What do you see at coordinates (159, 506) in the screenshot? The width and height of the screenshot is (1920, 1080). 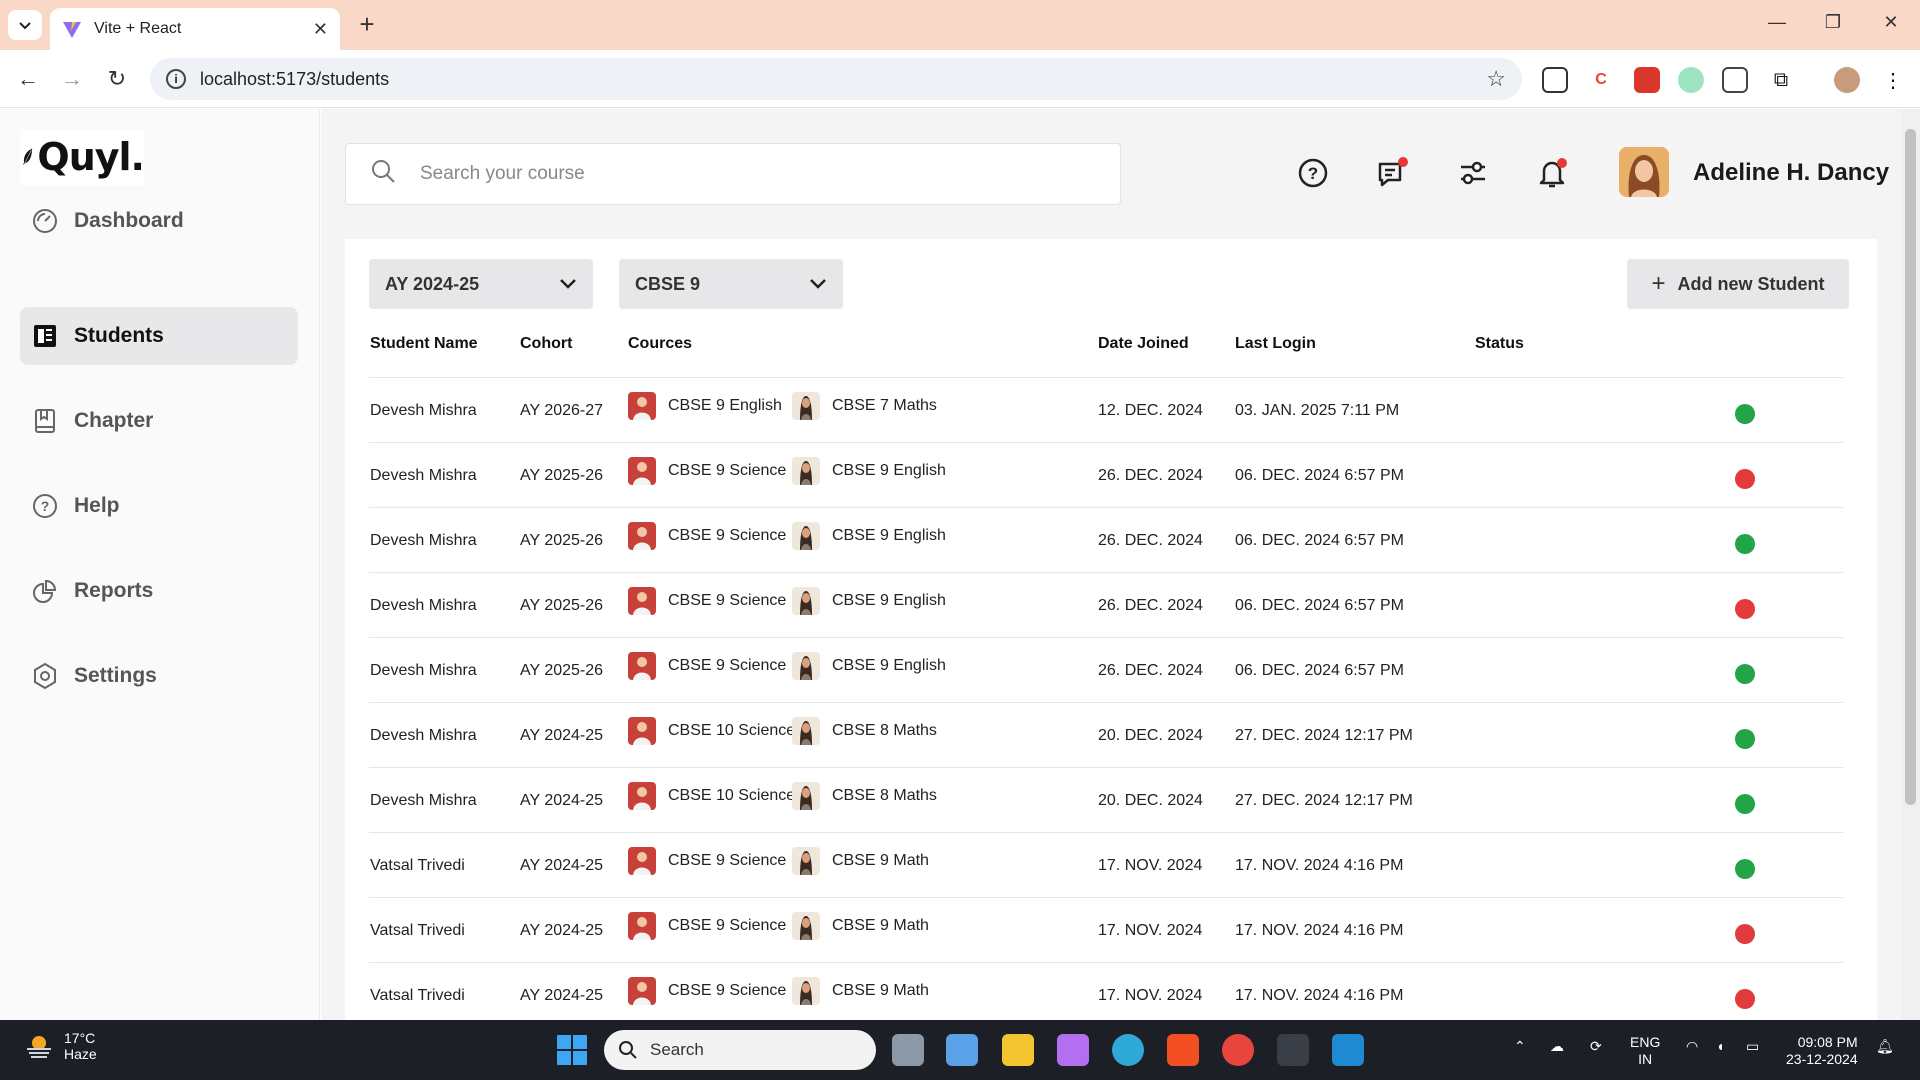 I see `sidebar-item-help: ? Help` at bounding box center [159, 506].